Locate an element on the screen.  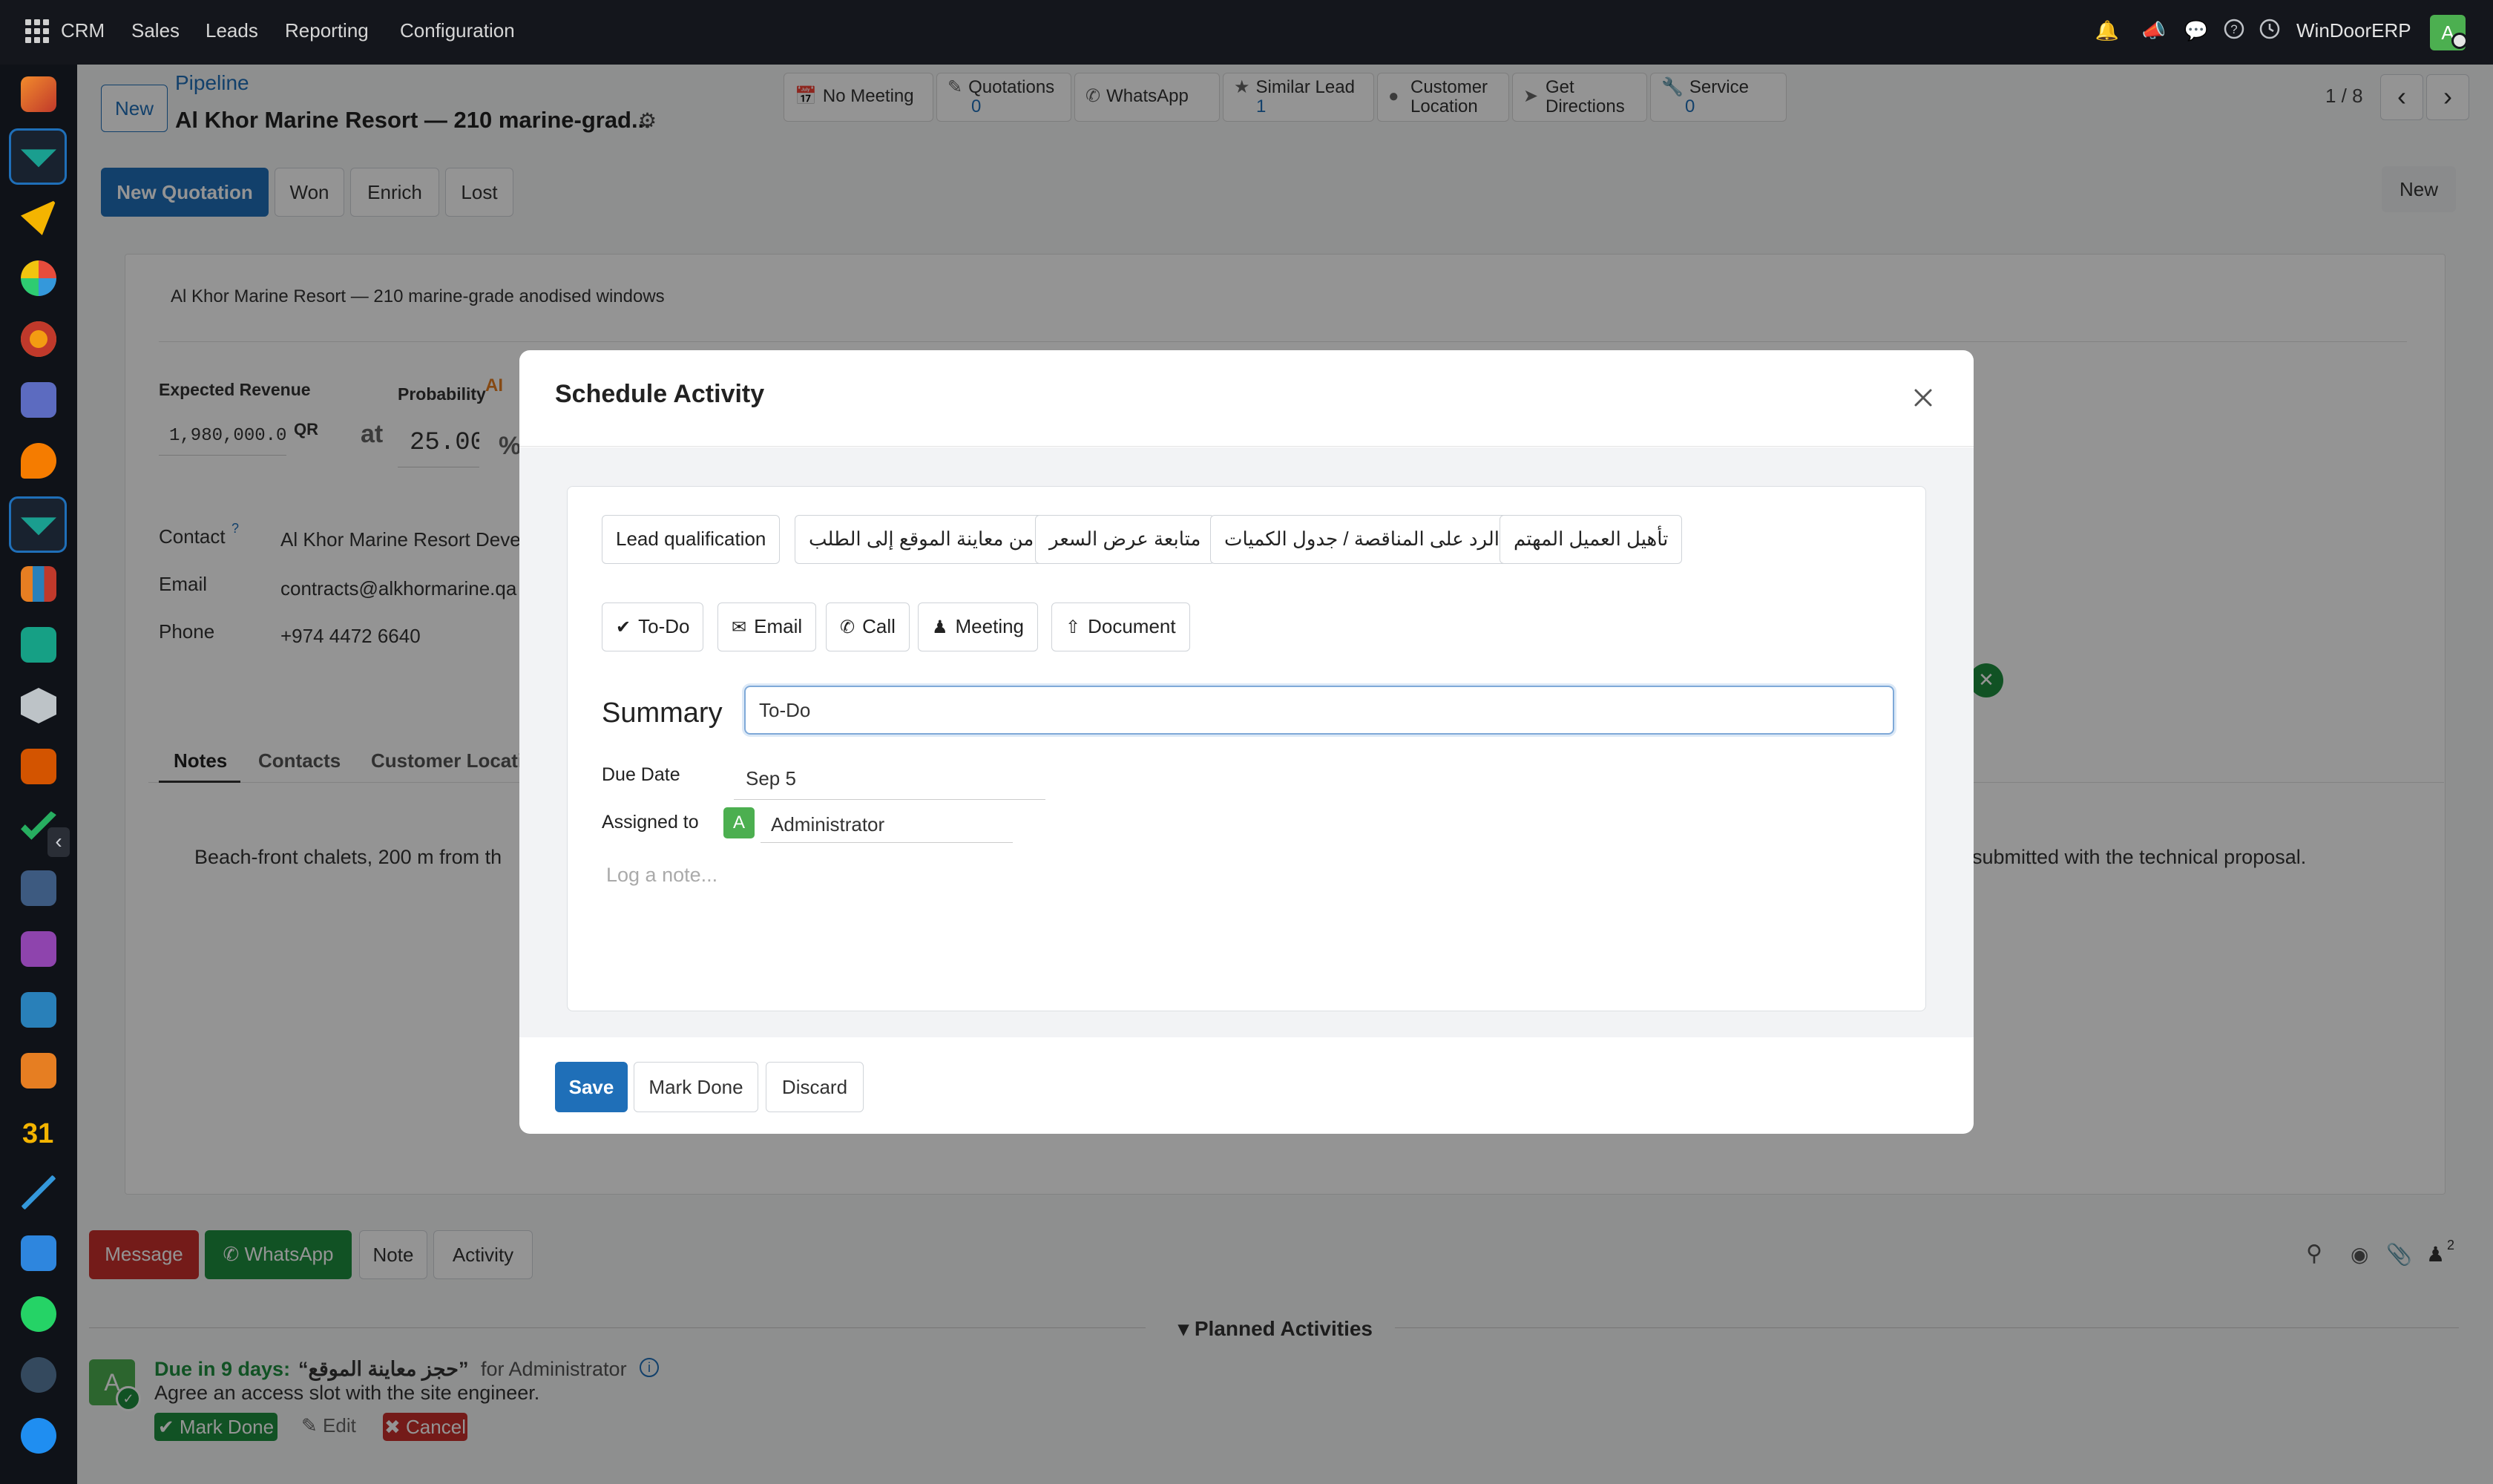
template-qualify-interested-customer: تأهيل العميل المهتم is located at coordinates (1591, 539).